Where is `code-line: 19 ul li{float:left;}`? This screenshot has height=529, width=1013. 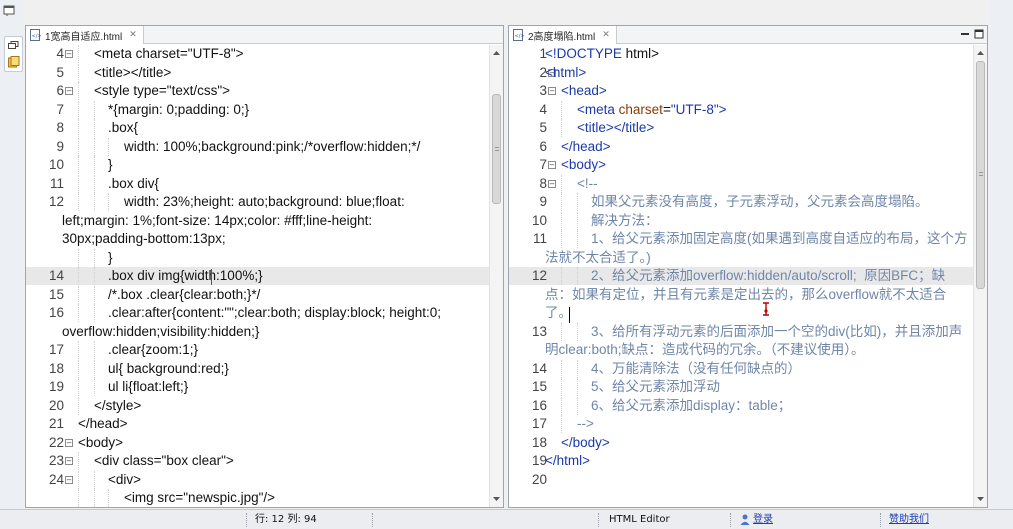
code-line: 19 ul li{float:left;} is located at coordinates (257, 387).